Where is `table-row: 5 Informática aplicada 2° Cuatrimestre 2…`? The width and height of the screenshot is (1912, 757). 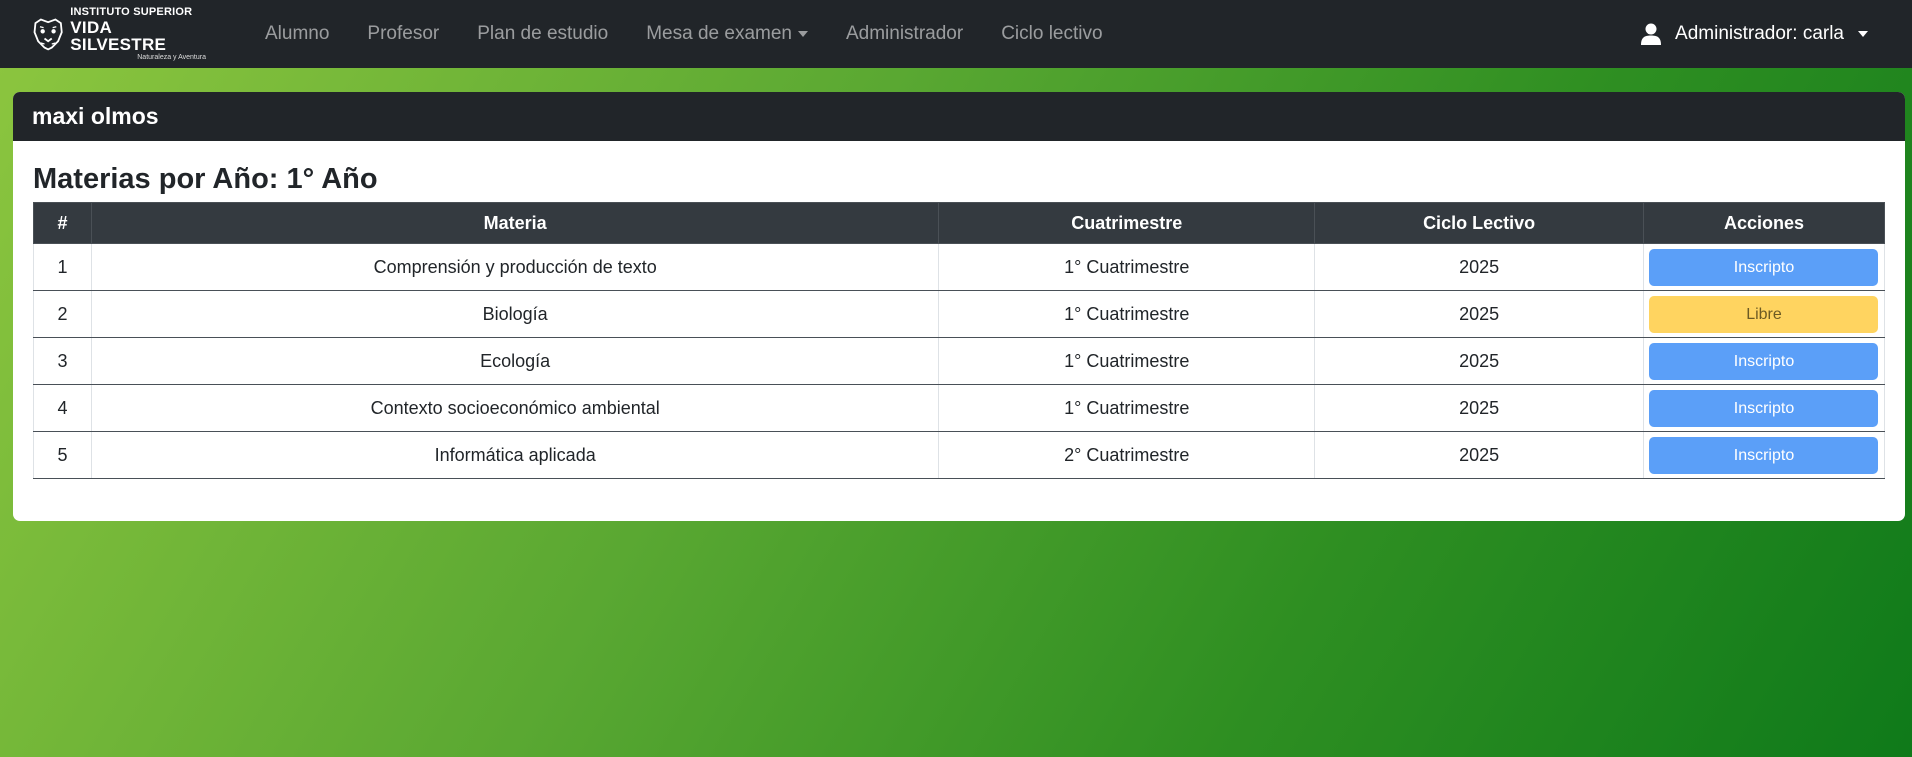
table-row: 5 Informática aplicada 2° Cuatrimestre 2… is located at coordinates (959, 455).